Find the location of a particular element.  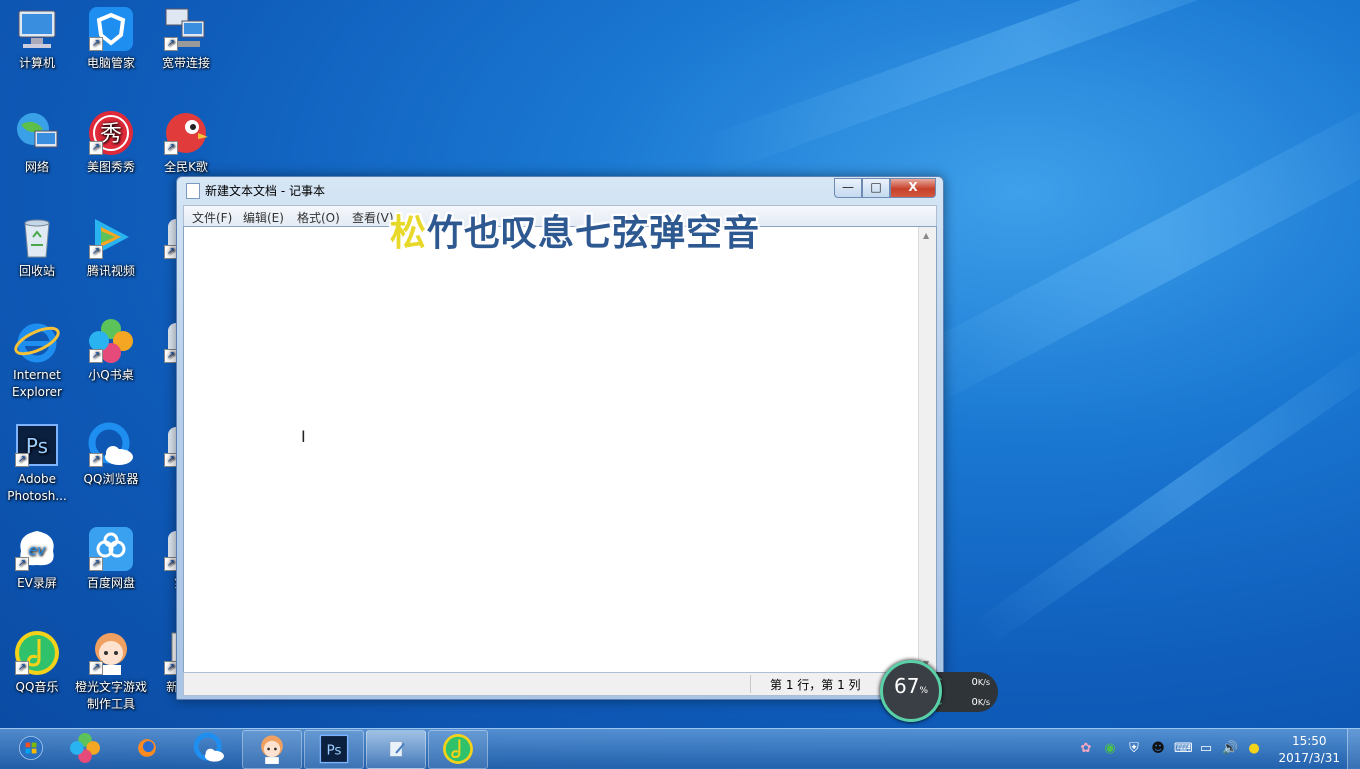

desktop-icon-qq-browser: ↗ QQ浏览器 is located at coordinates (111, 454).